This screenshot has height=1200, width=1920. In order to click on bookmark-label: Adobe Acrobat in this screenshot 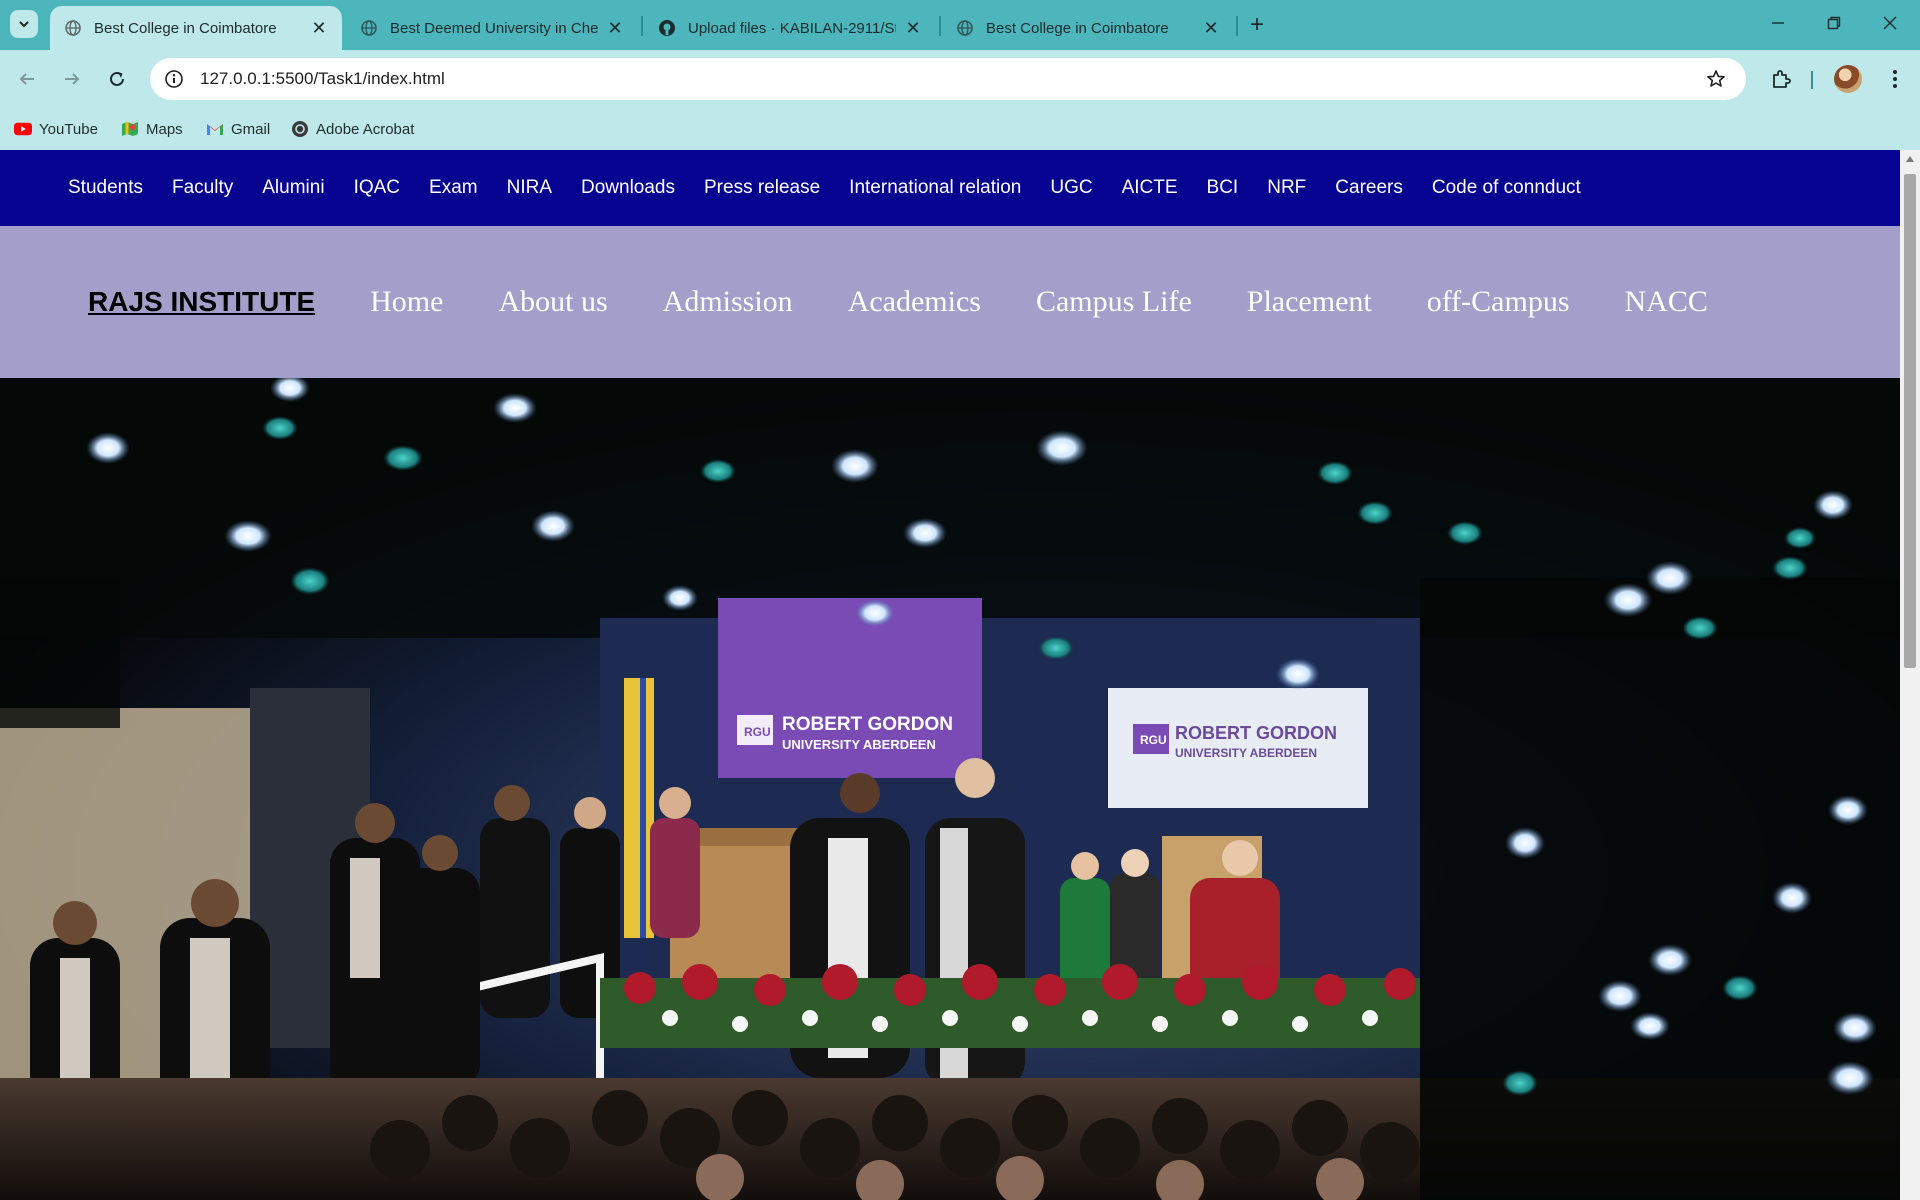, I will do `click(365, 129)`.